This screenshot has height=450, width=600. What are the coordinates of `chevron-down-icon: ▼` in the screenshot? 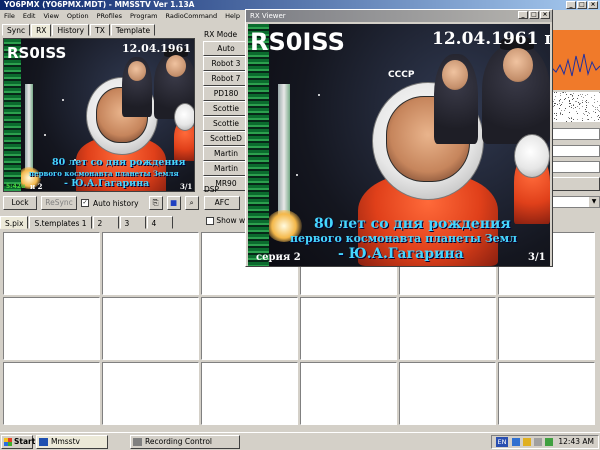 It's located at (594, 202).